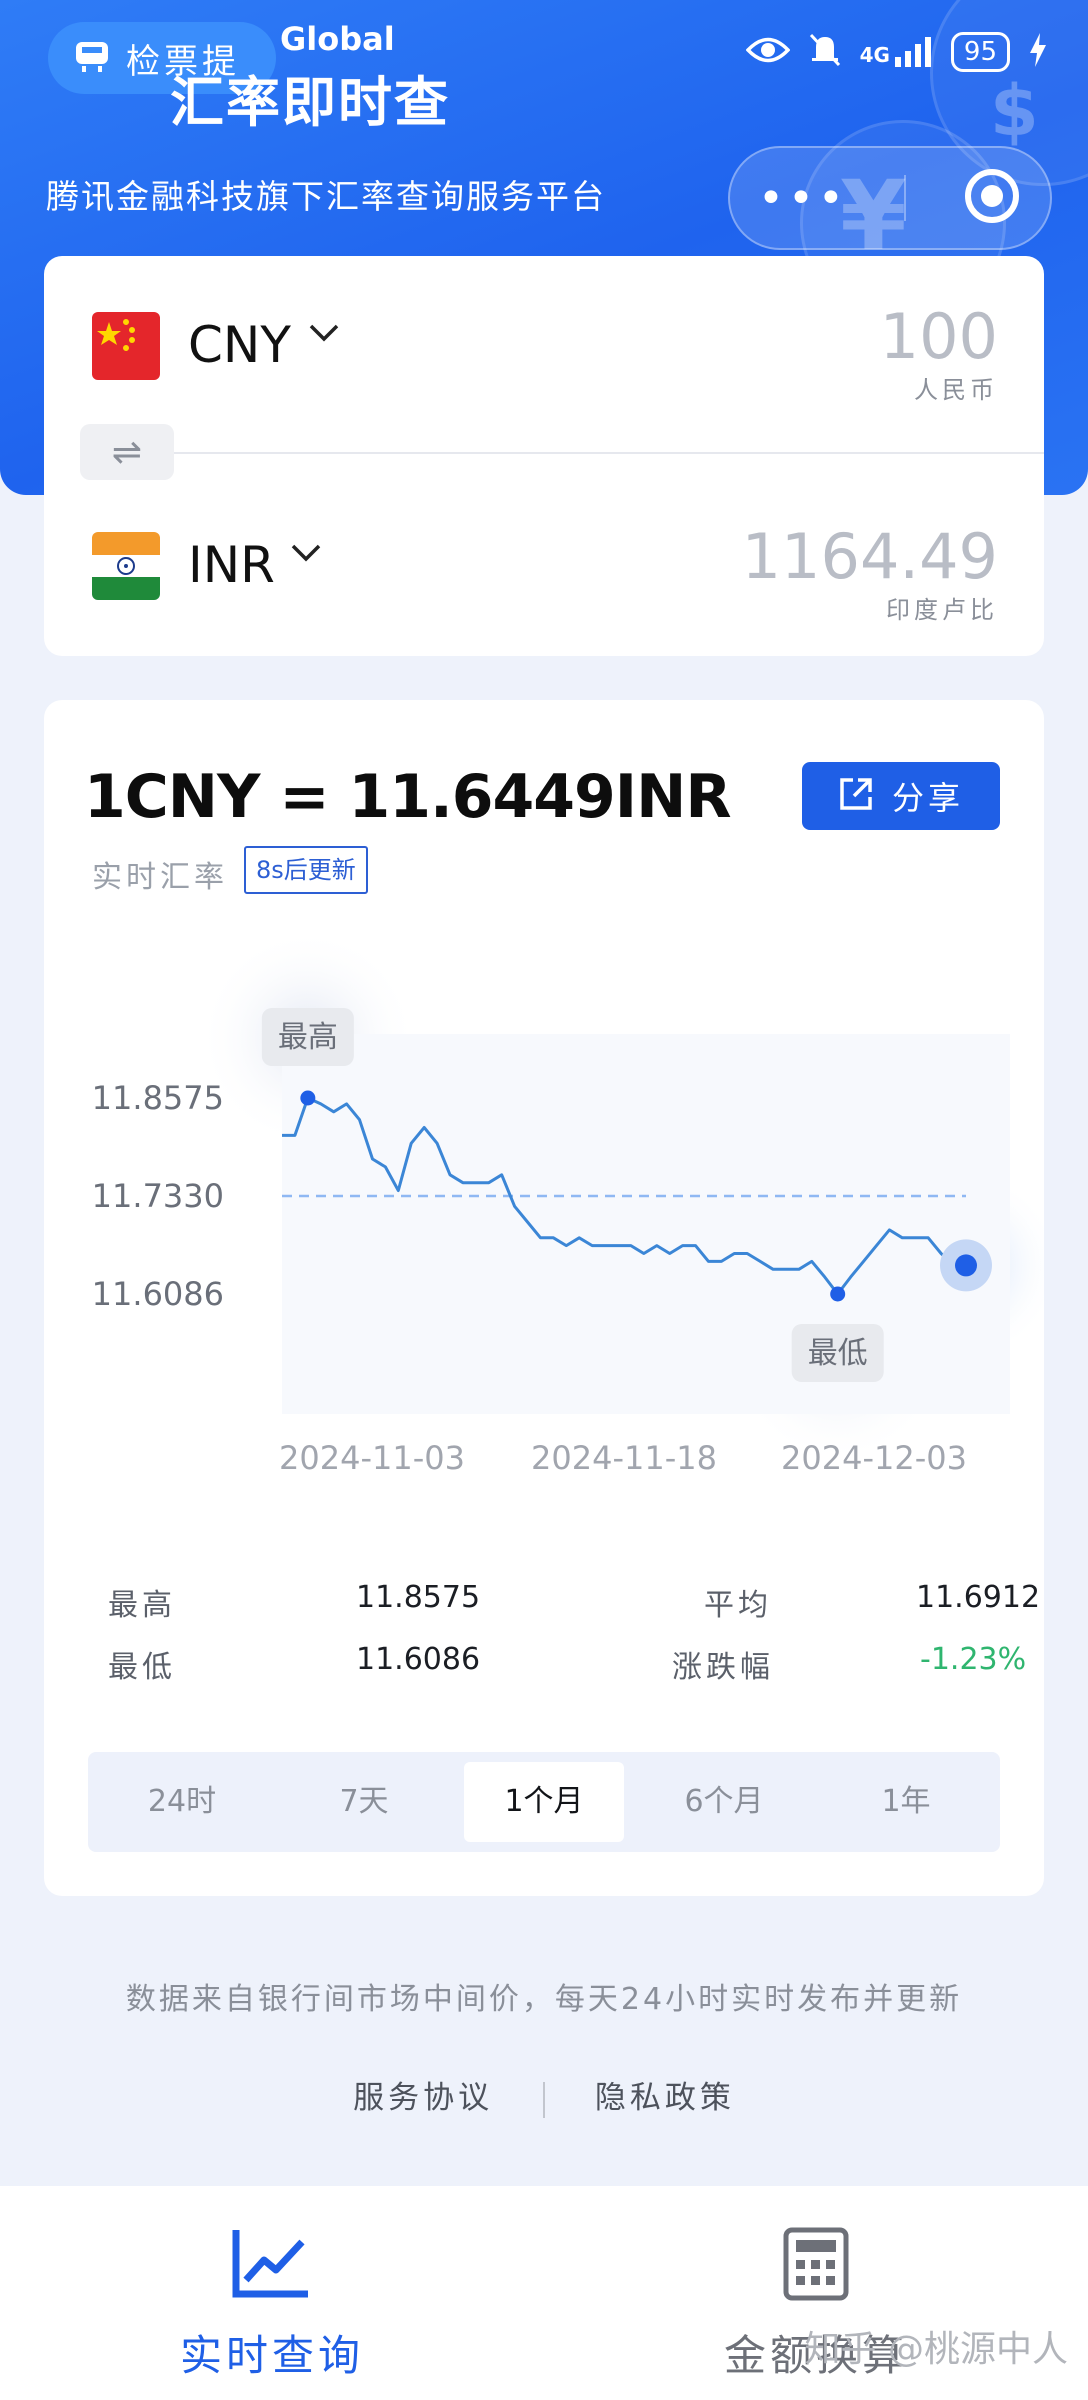 The width and height of the screenshot is (1088, 2400). I want to click on from-currency-row: CNY 100 人民币, so click(544, 346).